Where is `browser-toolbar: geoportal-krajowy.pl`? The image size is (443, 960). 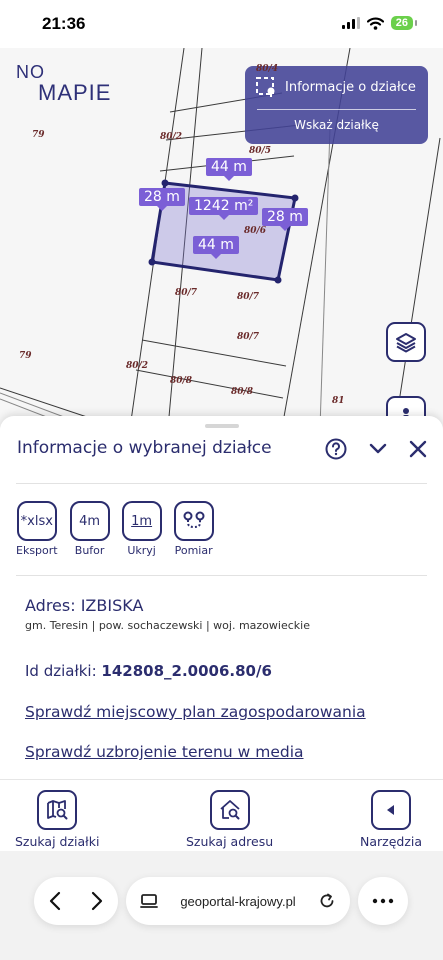 browser-toolbar: geoportal-krajowy.pl is located at coordinates (221, 905).